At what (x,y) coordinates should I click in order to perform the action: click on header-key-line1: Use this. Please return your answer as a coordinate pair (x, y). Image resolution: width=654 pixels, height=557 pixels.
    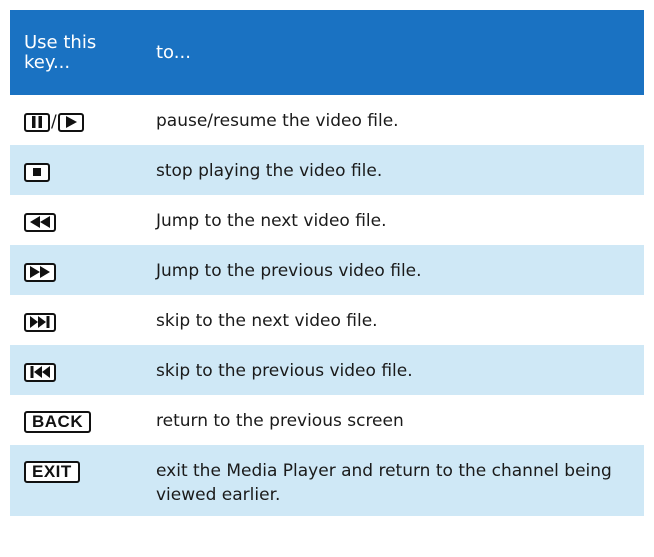
    Looking at the image, I should click on (60, 42).